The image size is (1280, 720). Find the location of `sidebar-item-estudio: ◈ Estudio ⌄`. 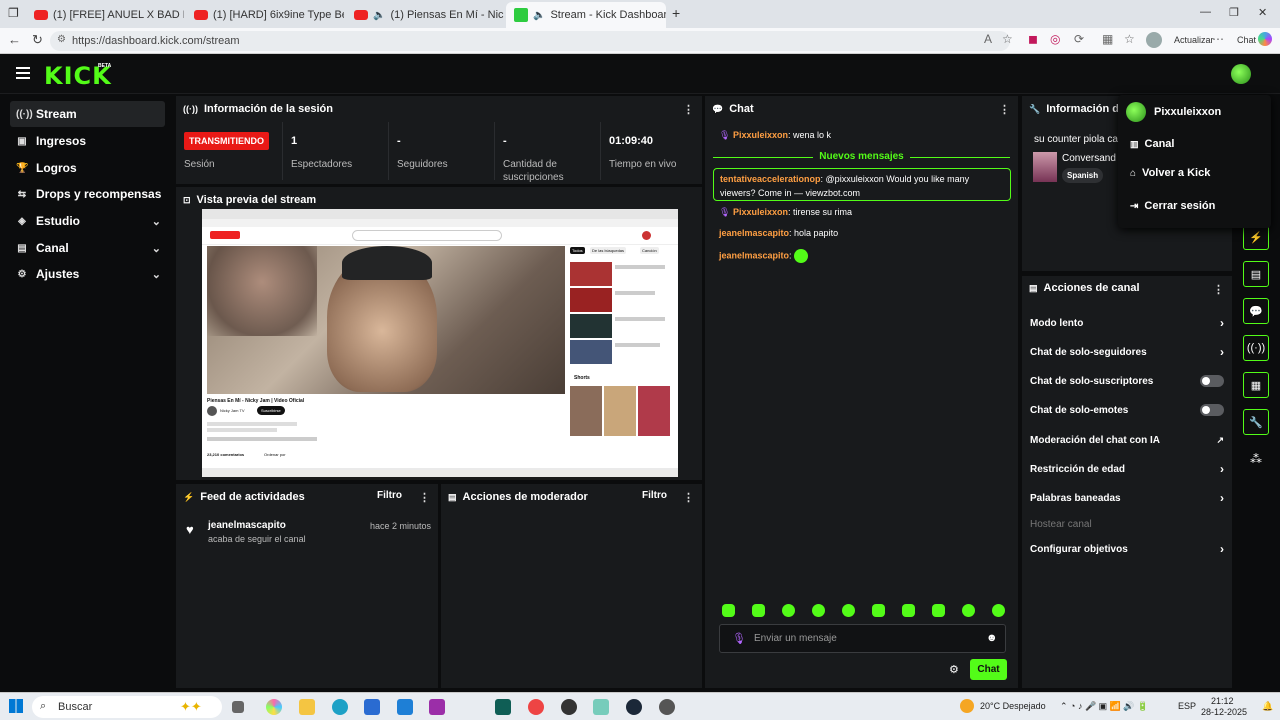

sidebar-item-estudio: ◈ Estudio ⌄ is located at coordinates (87, 221).